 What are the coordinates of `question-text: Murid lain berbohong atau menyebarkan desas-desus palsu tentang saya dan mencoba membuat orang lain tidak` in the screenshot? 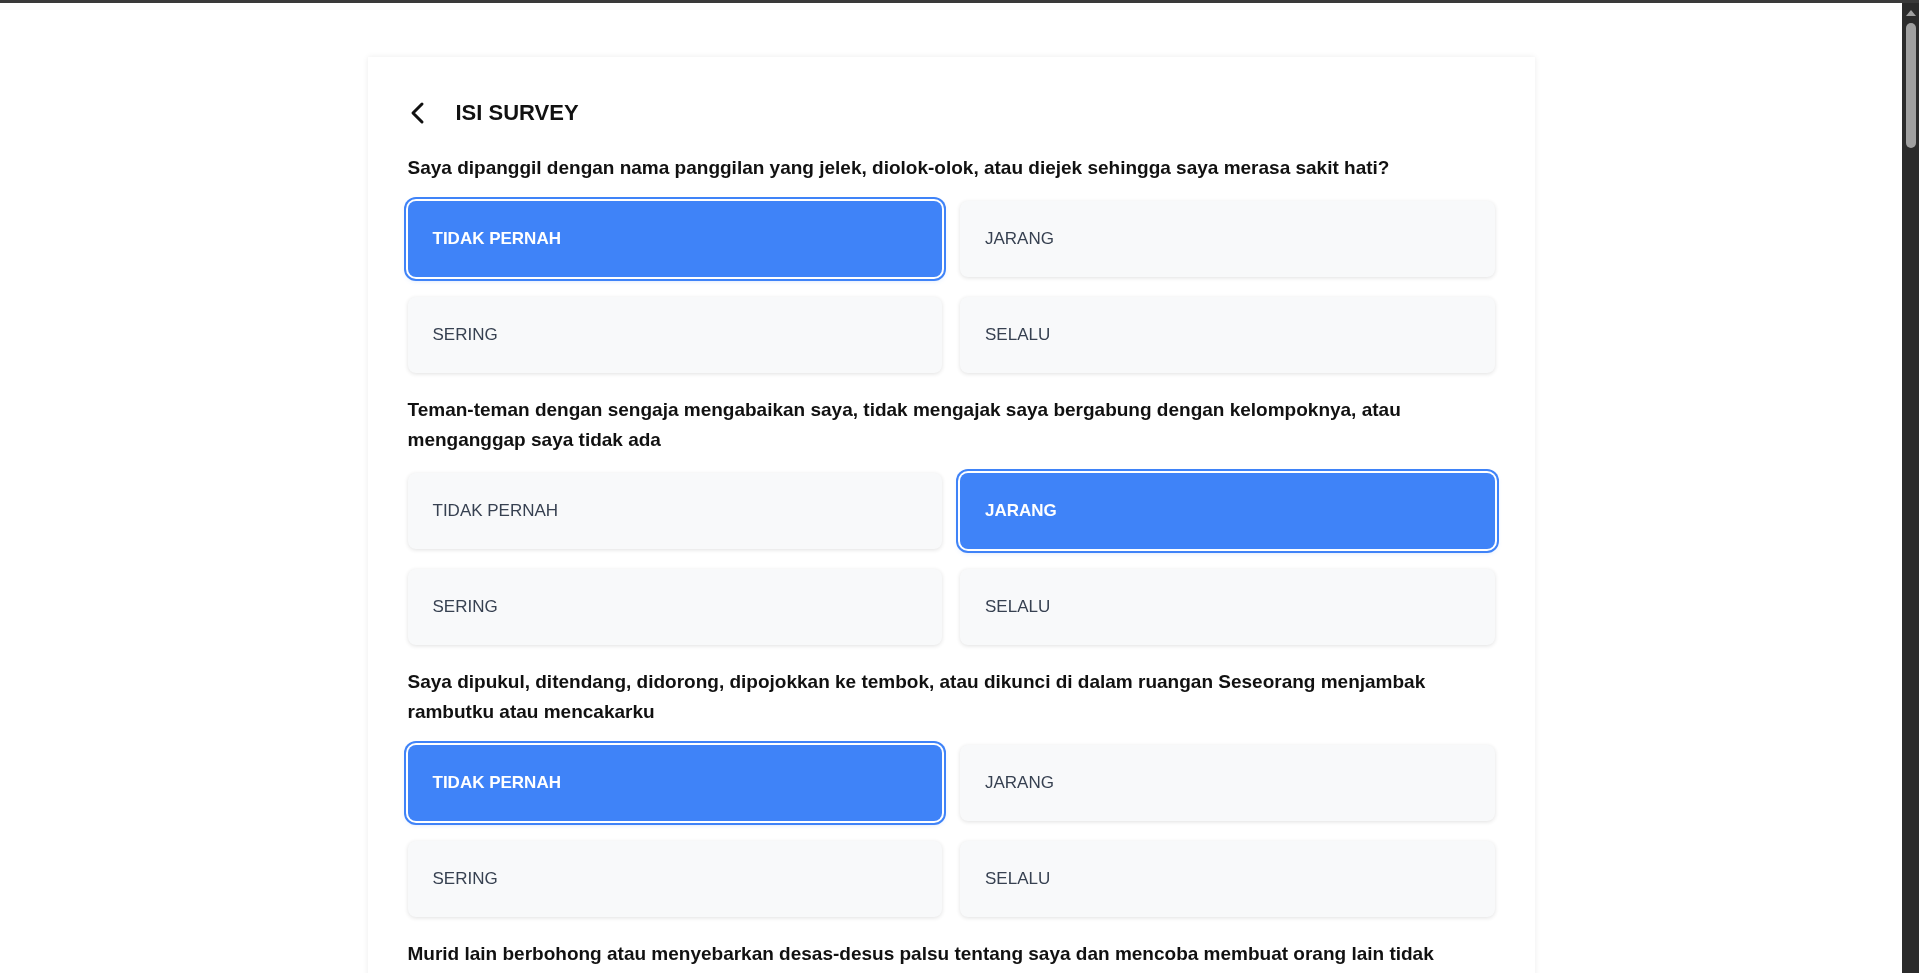 It's located at (921, 954).